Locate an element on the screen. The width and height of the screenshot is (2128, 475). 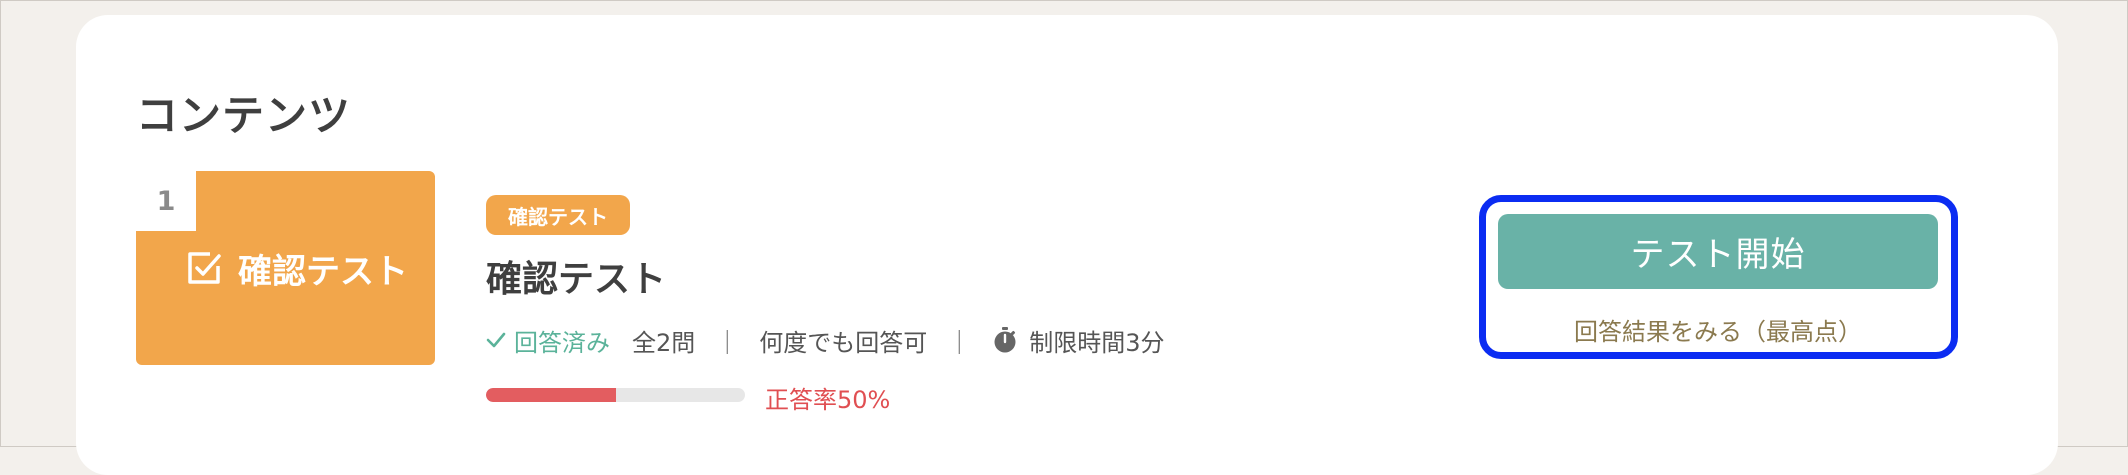
content-type-badge: 確認テスト is located at coordinates (558, 215).